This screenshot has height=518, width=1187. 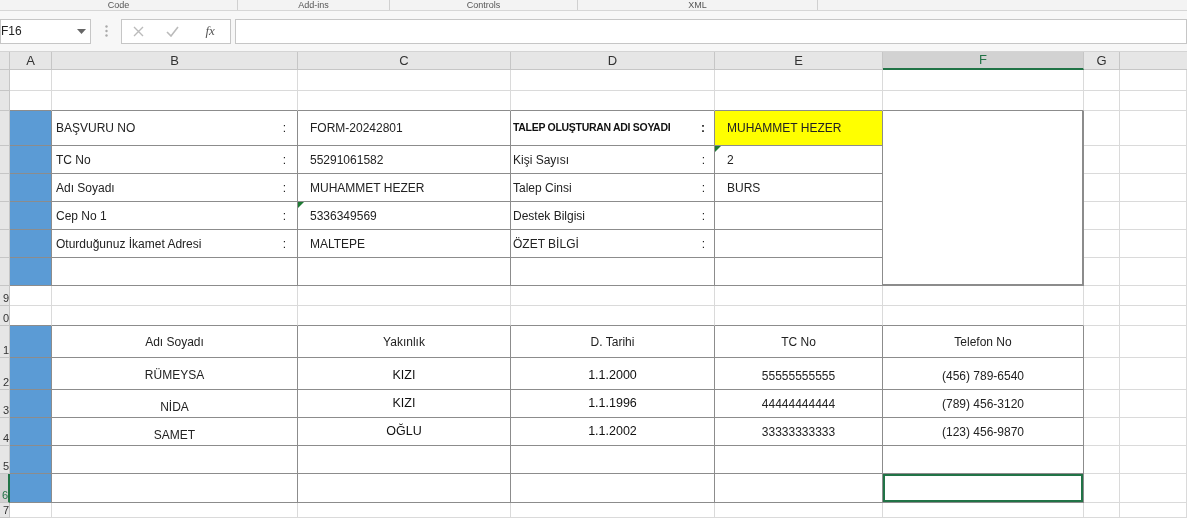 What do you see at coordinates (799, 61) in the screenshot?
I see `column-header: E` at bounding box center [799, 61].